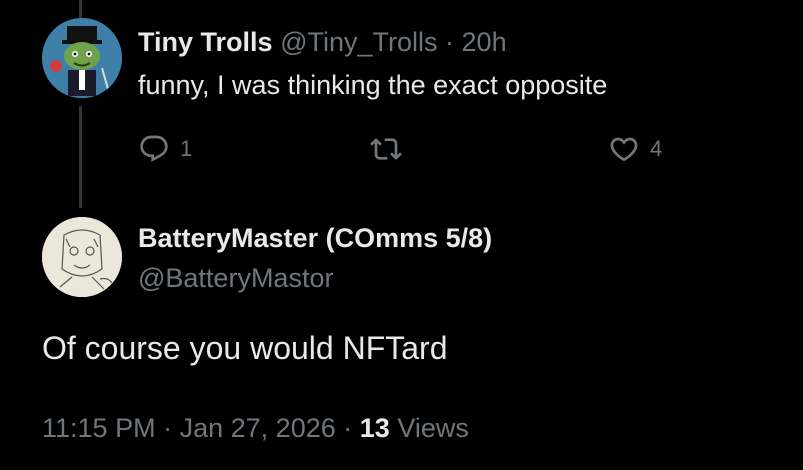  What do you see at coordinates (656, 148) in the screenshot?
I see `like-count: 4` at bounding box center [656, 148].